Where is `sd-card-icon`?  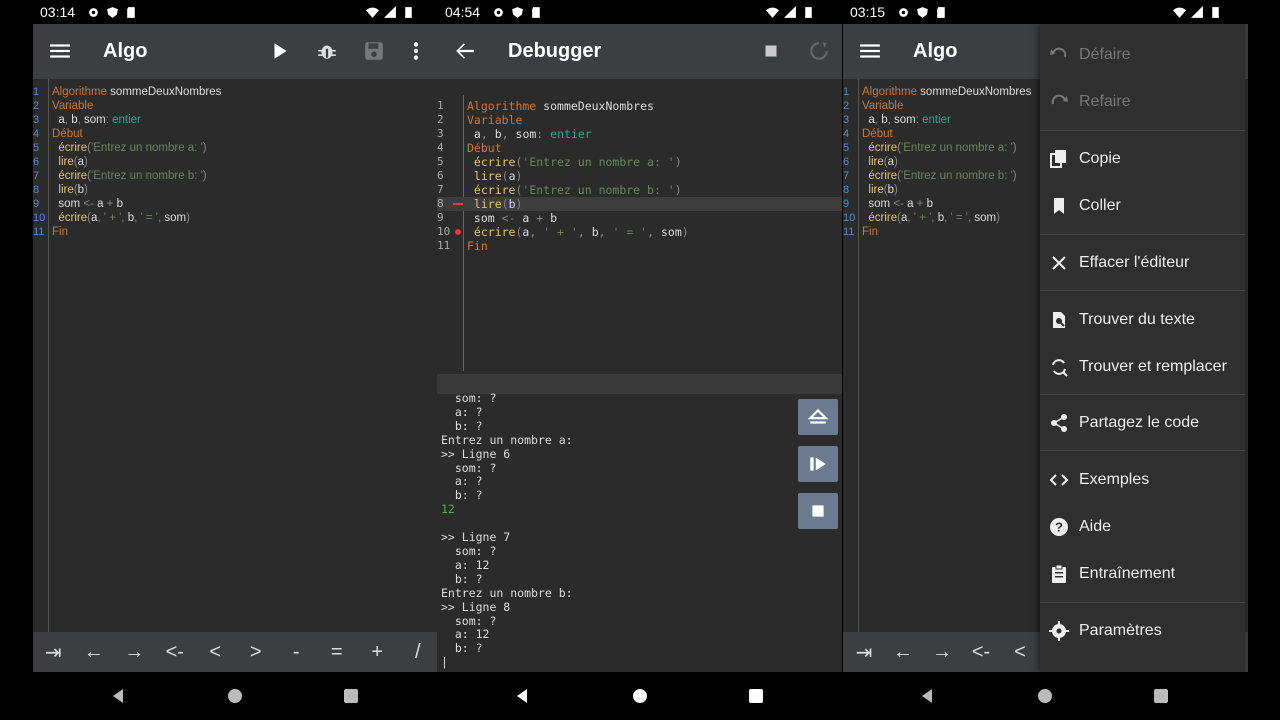
sd-card-icon is located at coordinates (941, 12).